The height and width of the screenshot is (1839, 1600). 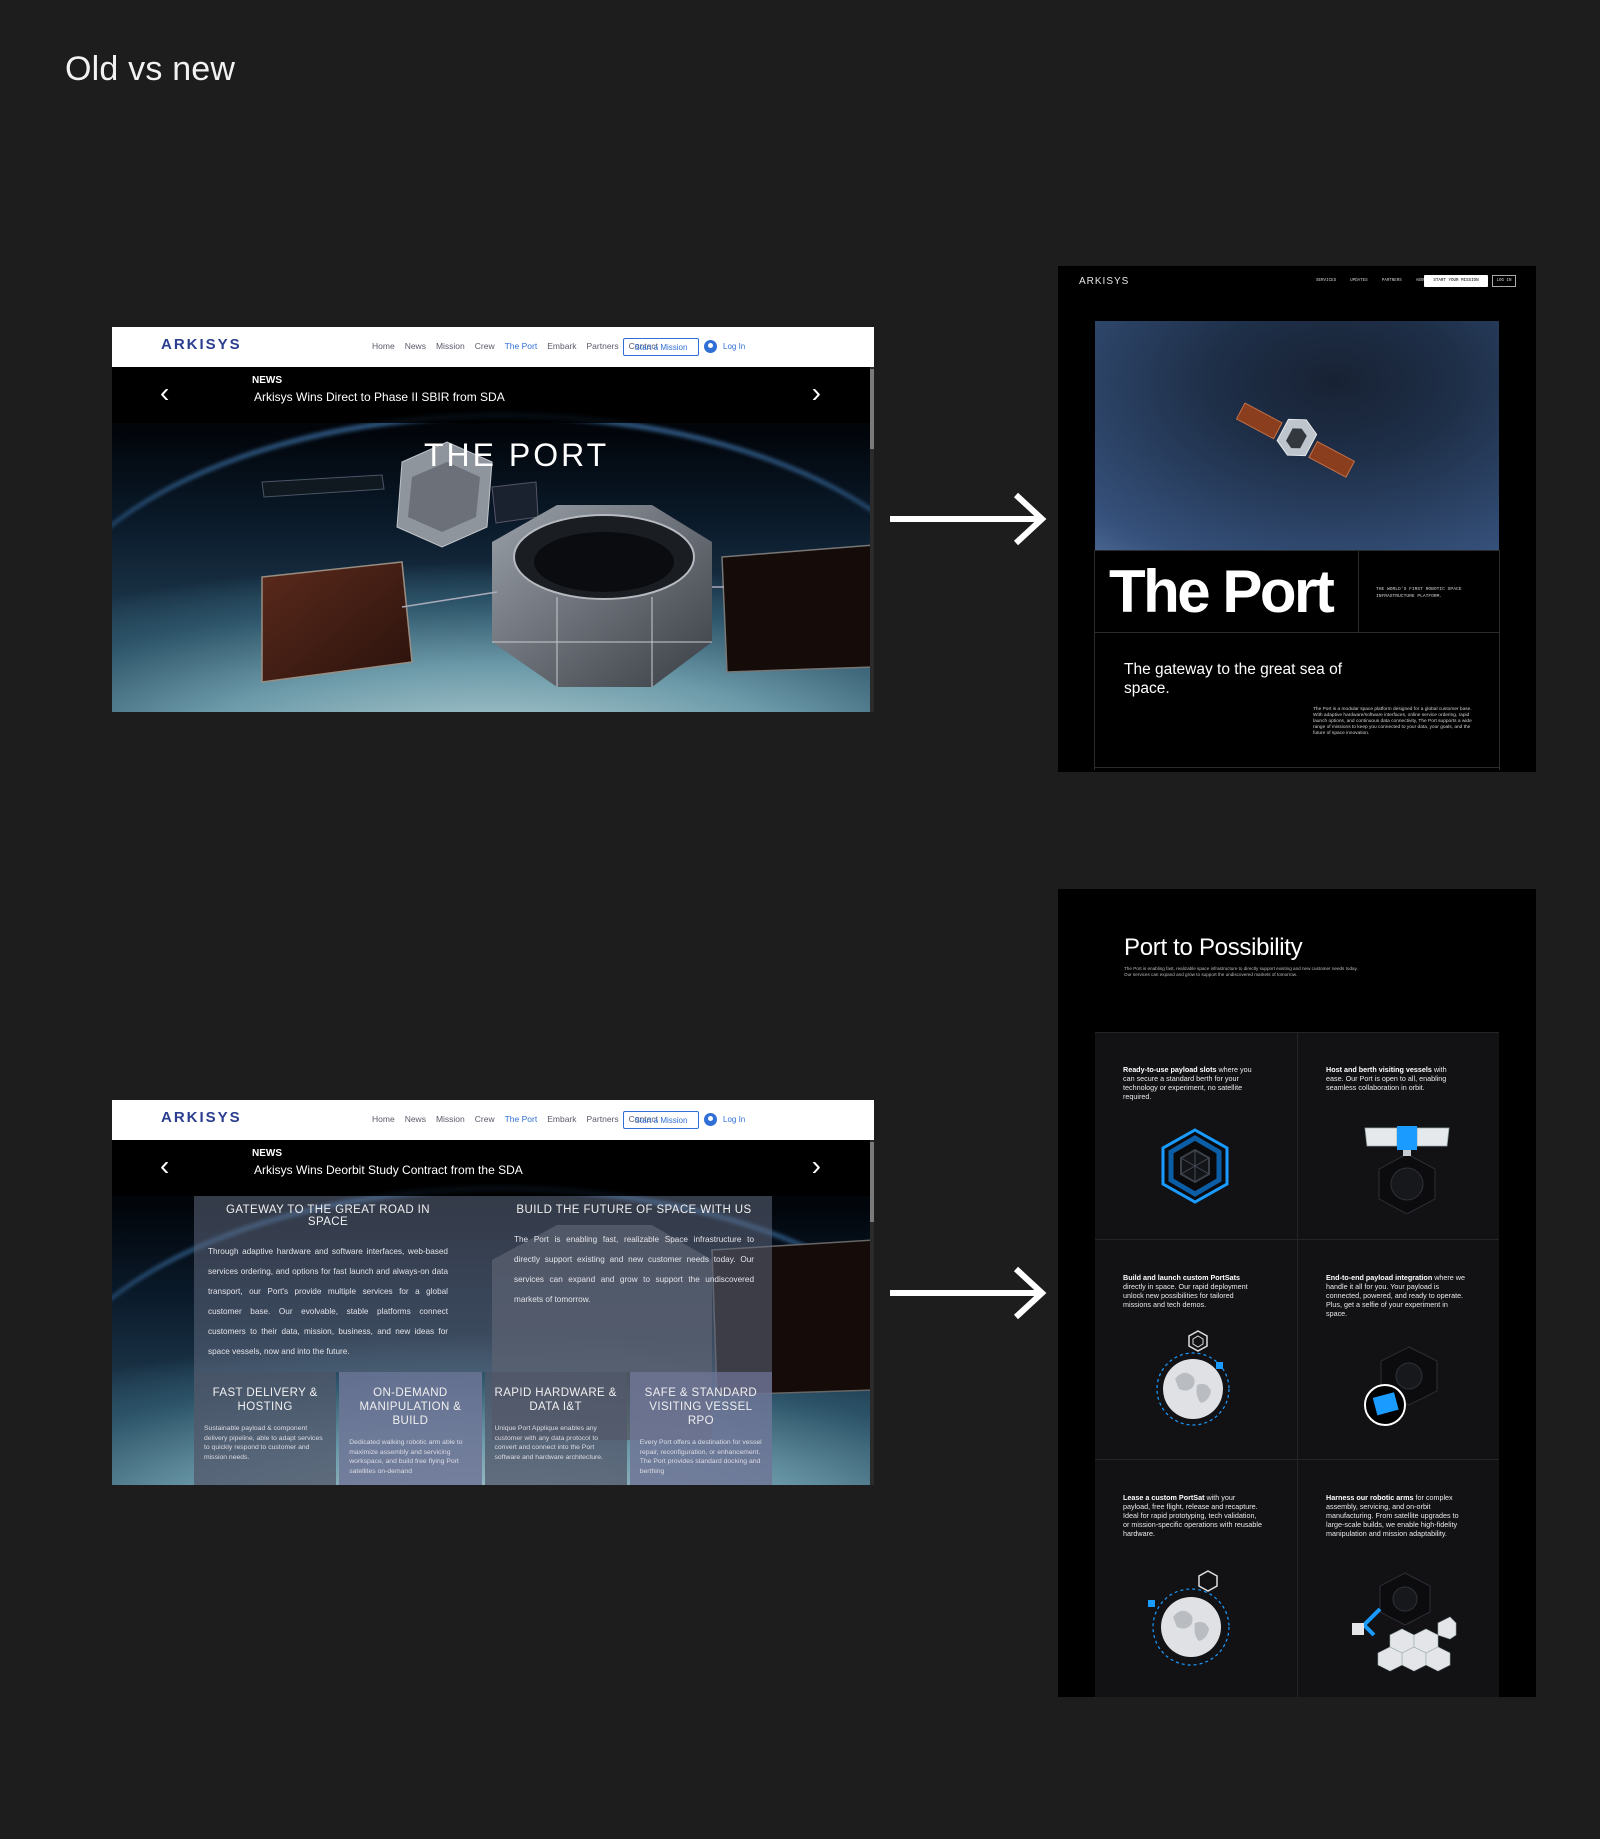 What do you see at coordinates (1193, 1378) in the screenshot?
I see `portsat-build-icon` at bounding box center [1193, 1378].